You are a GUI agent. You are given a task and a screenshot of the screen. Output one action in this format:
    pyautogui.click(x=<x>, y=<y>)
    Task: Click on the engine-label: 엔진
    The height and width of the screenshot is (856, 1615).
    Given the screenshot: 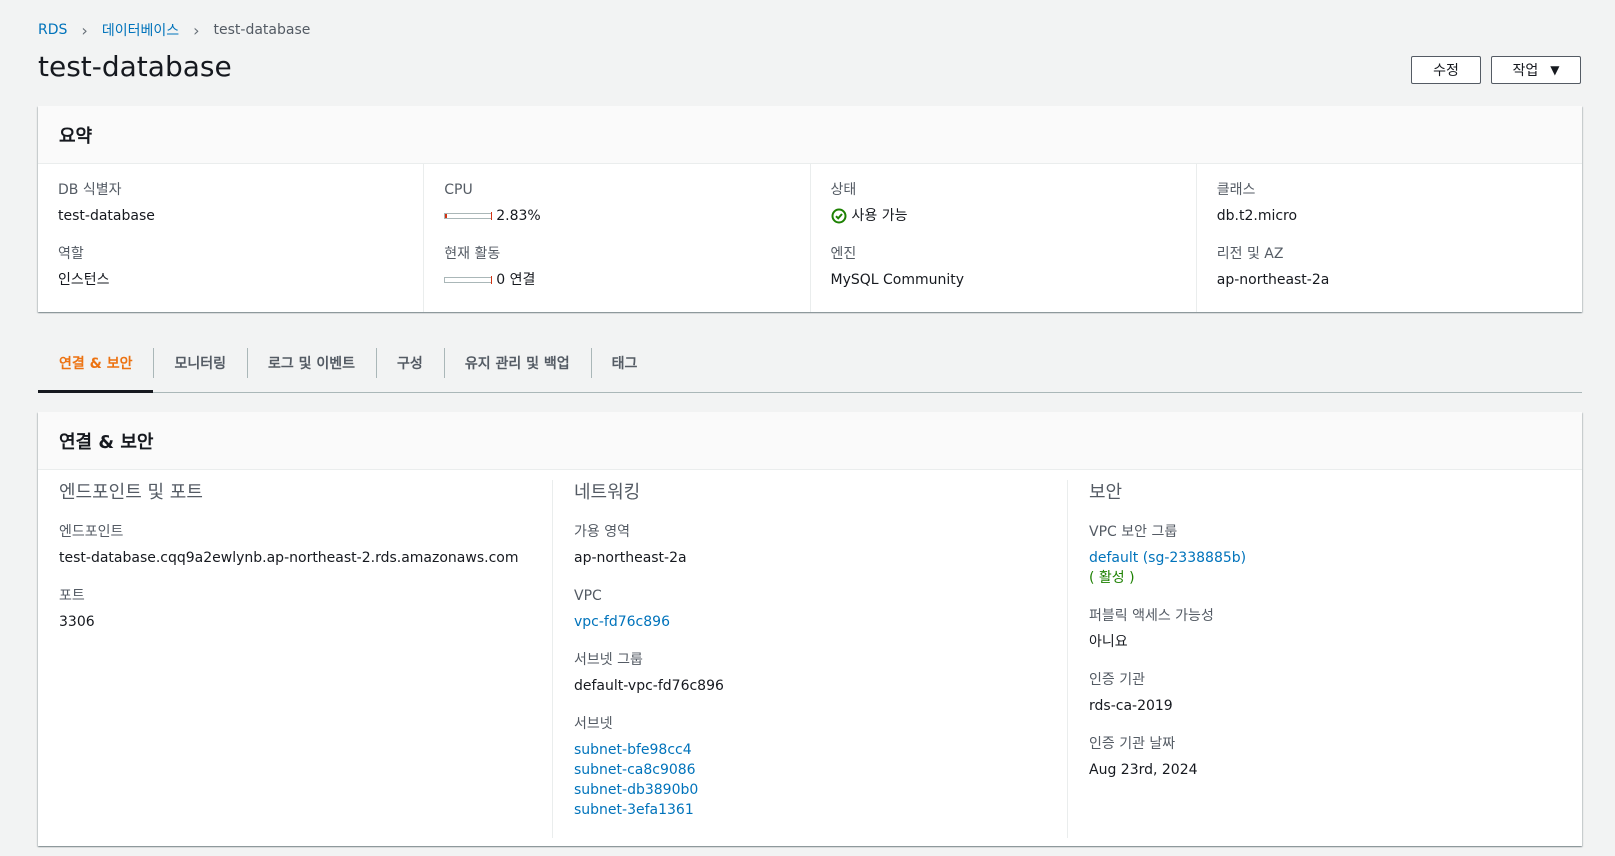 What is the action you would take?
    pyautogui.click(x=843, y=254)
    